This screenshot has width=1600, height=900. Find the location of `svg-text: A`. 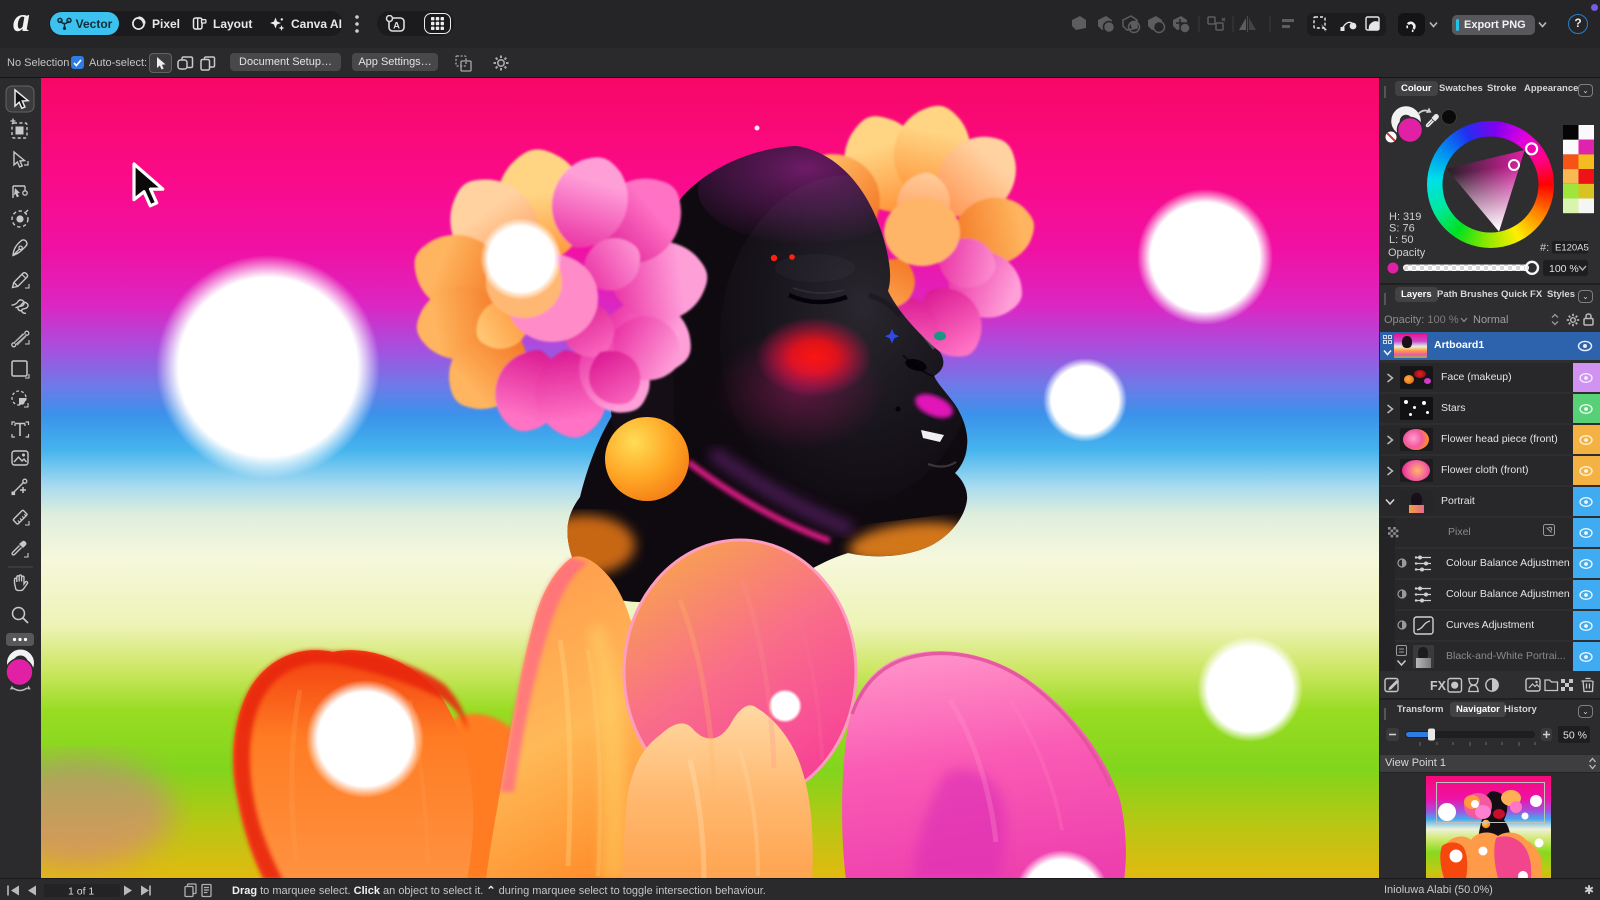

svg-text: A is located at coordinates (396, 25).